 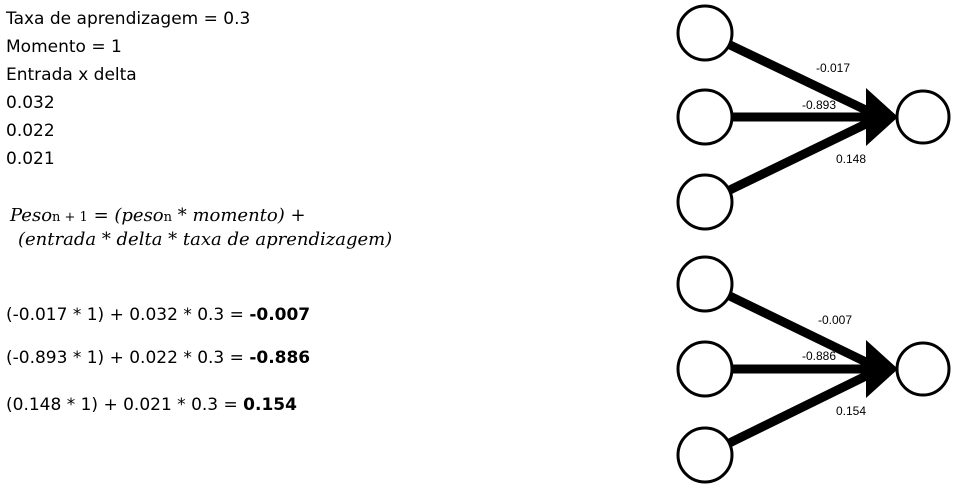 What do you see at coordinates (813, 369) in the screenshot?
I see `network-bottom: -0.007 -0.886 0.154` at bounding box center [813, 369].